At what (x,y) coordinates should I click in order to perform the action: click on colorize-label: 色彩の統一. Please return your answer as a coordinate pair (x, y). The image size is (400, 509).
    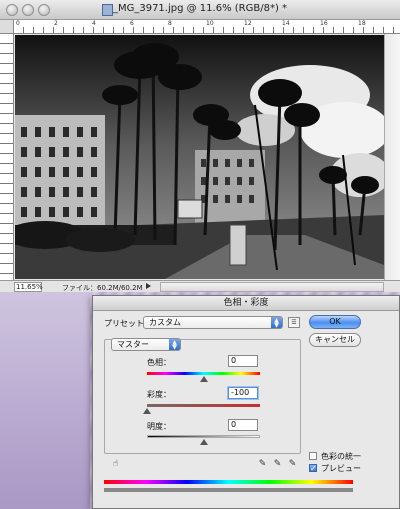
    Looking at the image, I should click on (341, 456).